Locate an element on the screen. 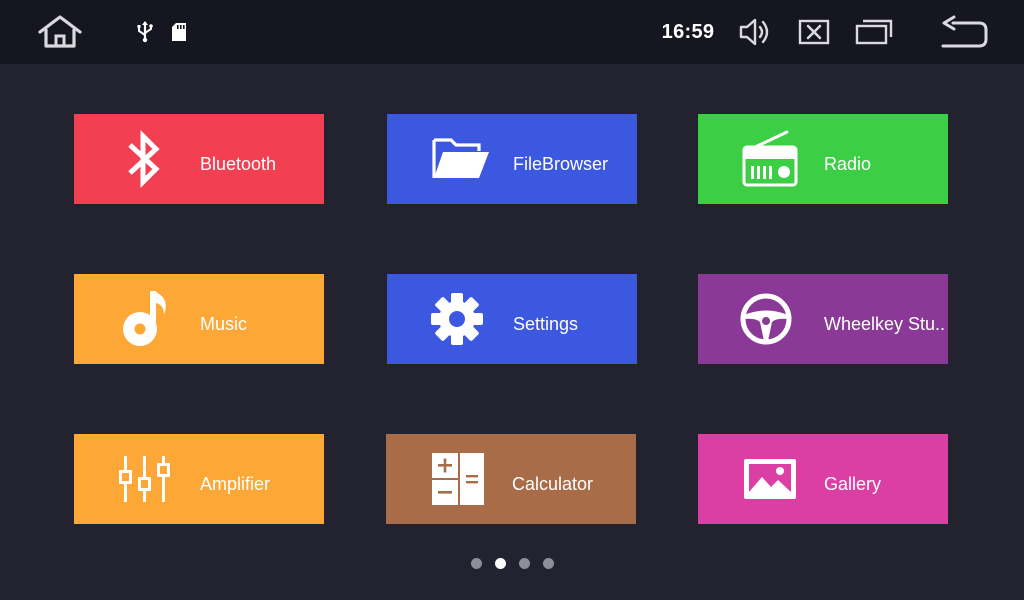 The width and height of the screenshot is (1024, 600). music-tile: Music is located at coordinates (199, 319).